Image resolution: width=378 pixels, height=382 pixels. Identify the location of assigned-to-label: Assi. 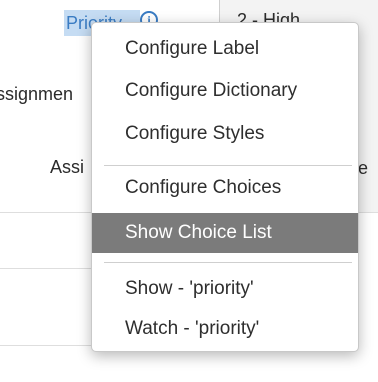
(67, 167).